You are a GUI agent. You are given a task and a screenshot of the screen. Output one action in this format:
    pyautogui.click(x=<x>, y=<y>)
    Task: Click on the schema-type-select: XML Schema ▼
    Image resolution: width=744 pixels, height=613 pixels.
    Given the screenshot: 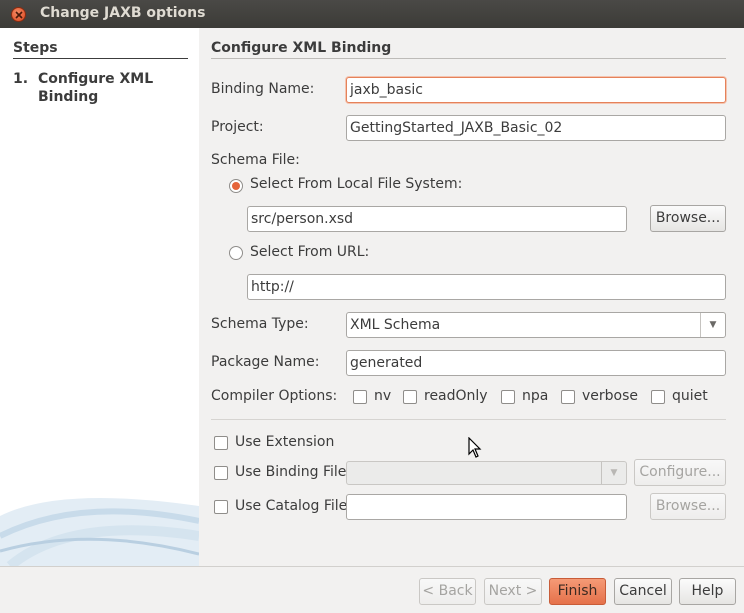 What is the action you would take?
    pyautogui.click(x=536, y=325)
    